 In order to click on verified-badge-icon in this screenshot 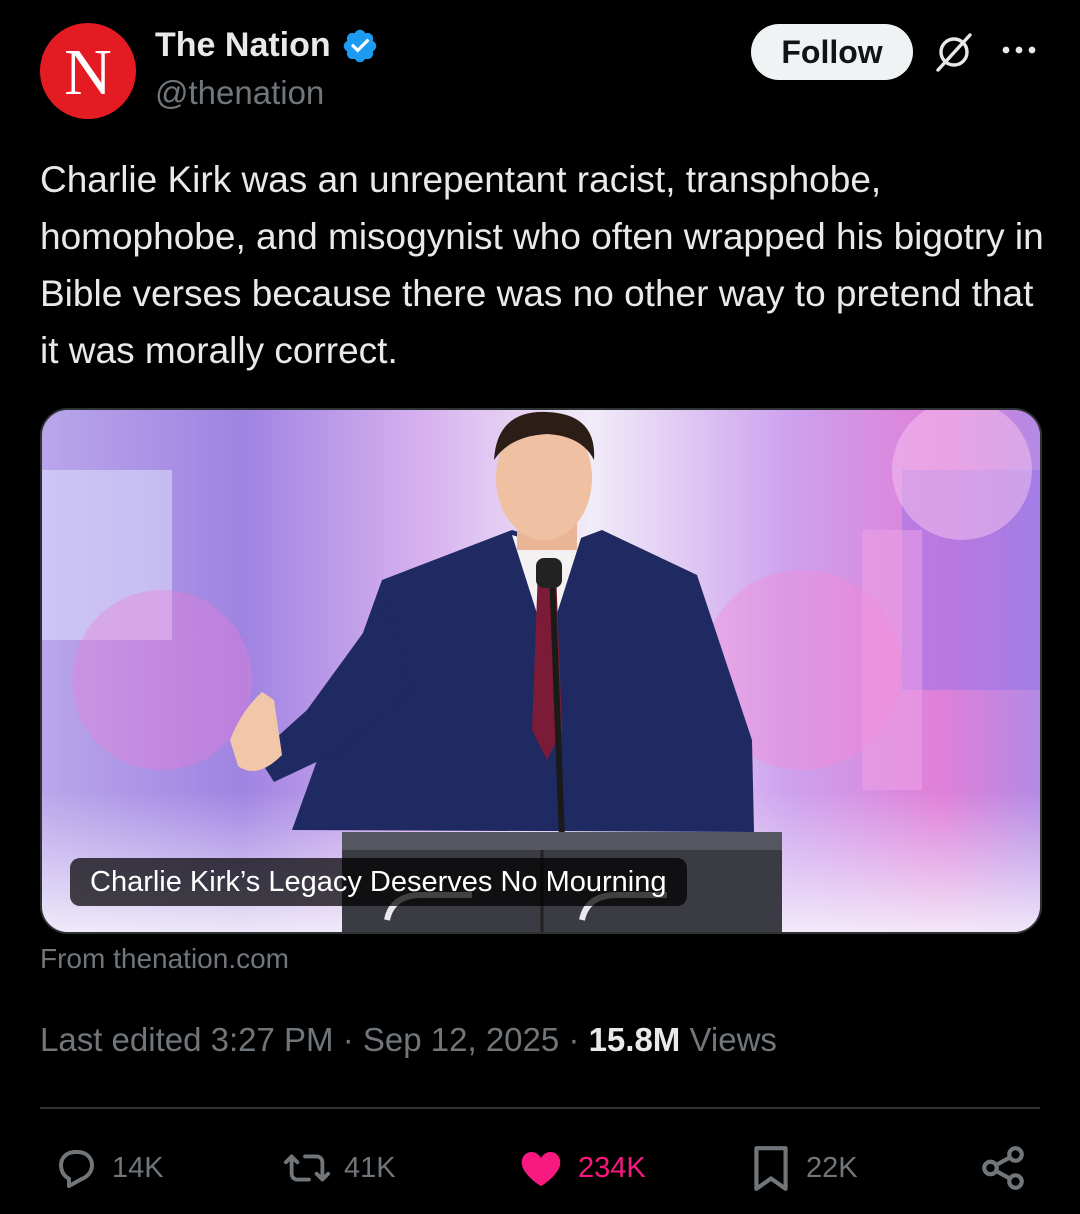, I will do `click(359, 45)`.